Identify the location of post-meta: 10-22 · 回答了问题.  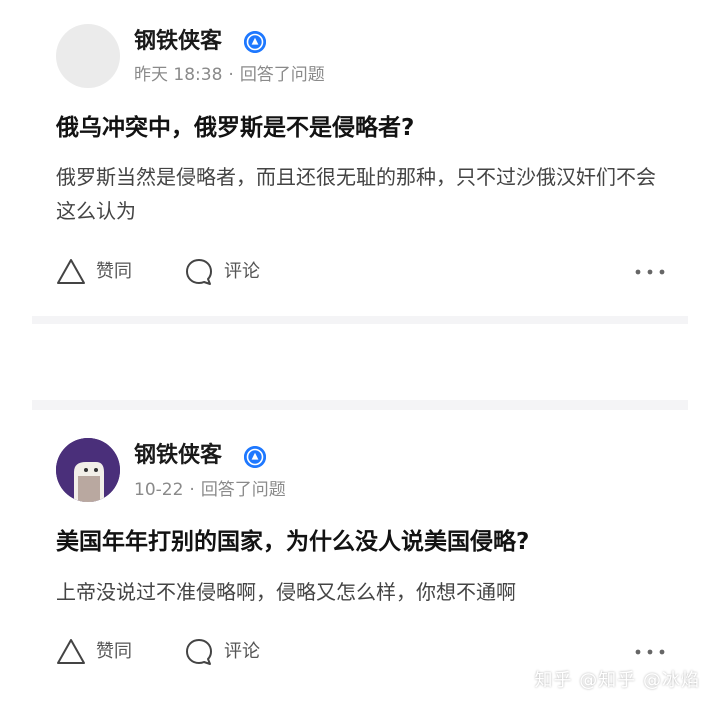
(210, 490).